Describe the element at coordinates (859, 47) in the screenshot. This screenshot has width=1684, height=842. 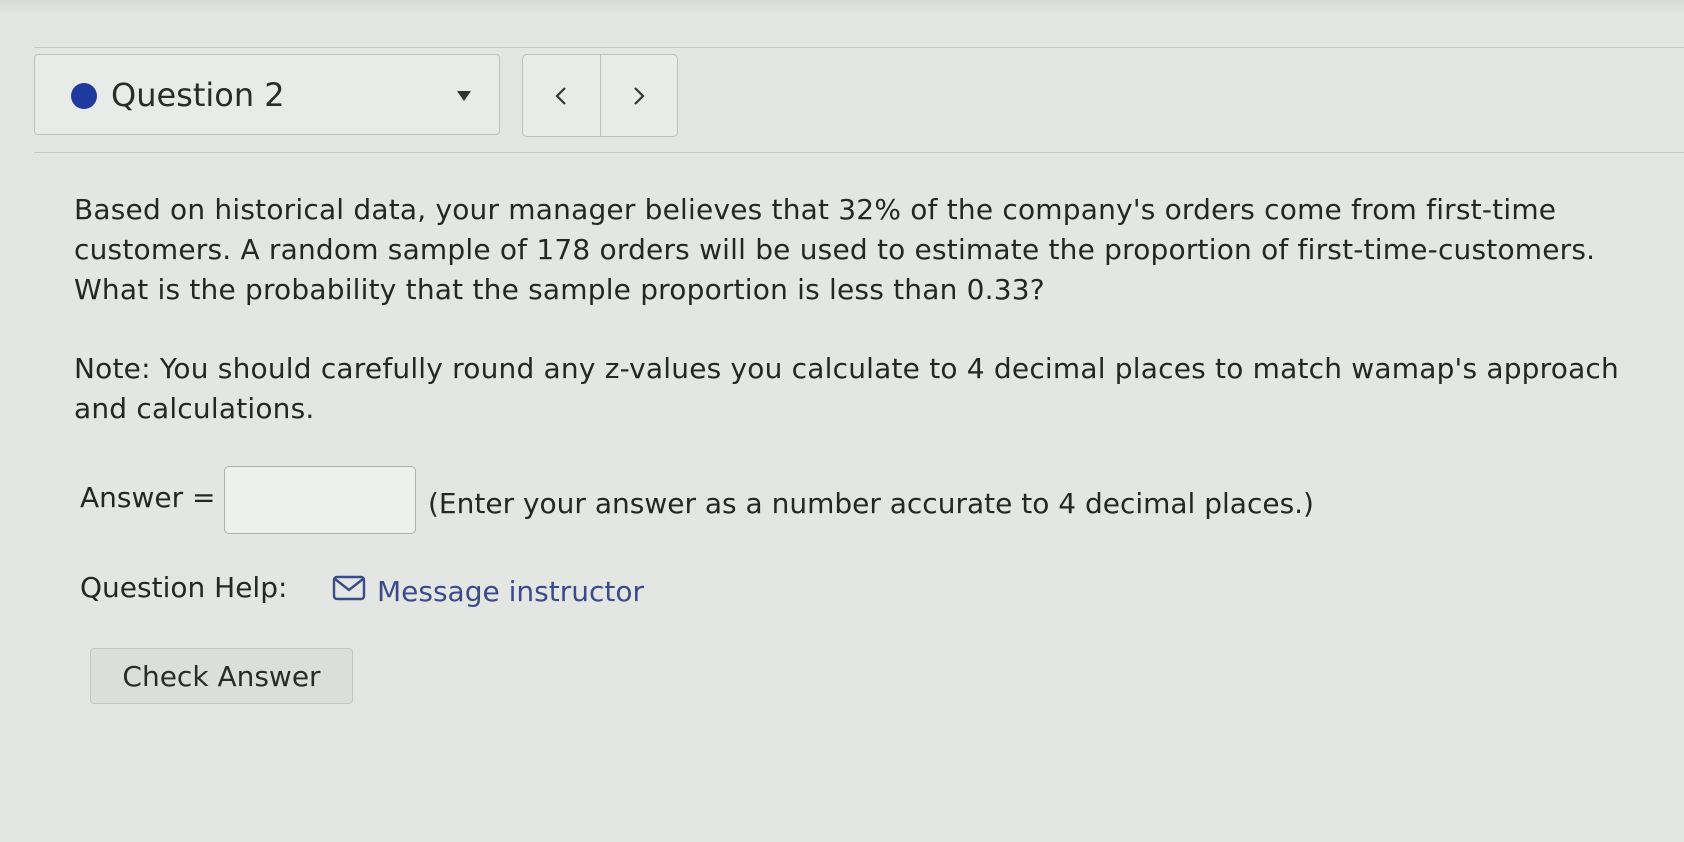
I see `divider-top` at that location.